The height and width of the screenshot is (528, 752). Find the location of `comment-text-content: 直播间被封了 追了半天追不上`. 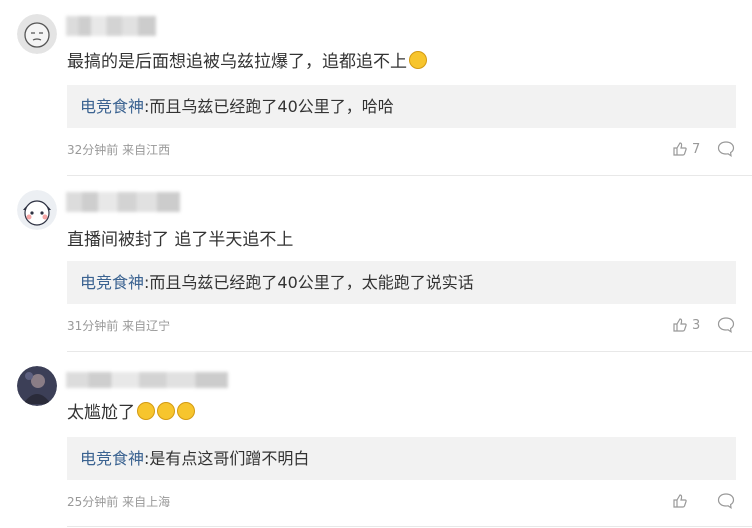

comment-text-content: 直播间被封了 追了半天追不上 is located at coordinates (180, 240).